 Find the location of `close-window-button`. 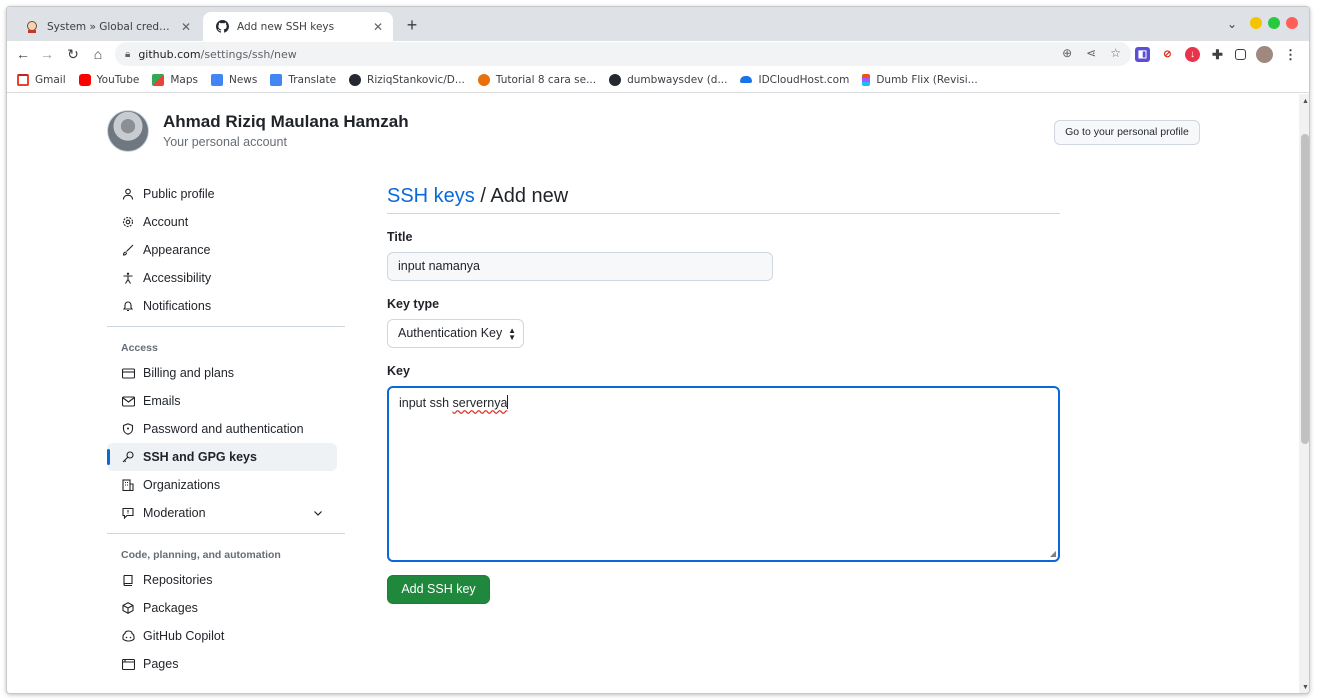

close-window-button is located at coordinates (1292, 23).